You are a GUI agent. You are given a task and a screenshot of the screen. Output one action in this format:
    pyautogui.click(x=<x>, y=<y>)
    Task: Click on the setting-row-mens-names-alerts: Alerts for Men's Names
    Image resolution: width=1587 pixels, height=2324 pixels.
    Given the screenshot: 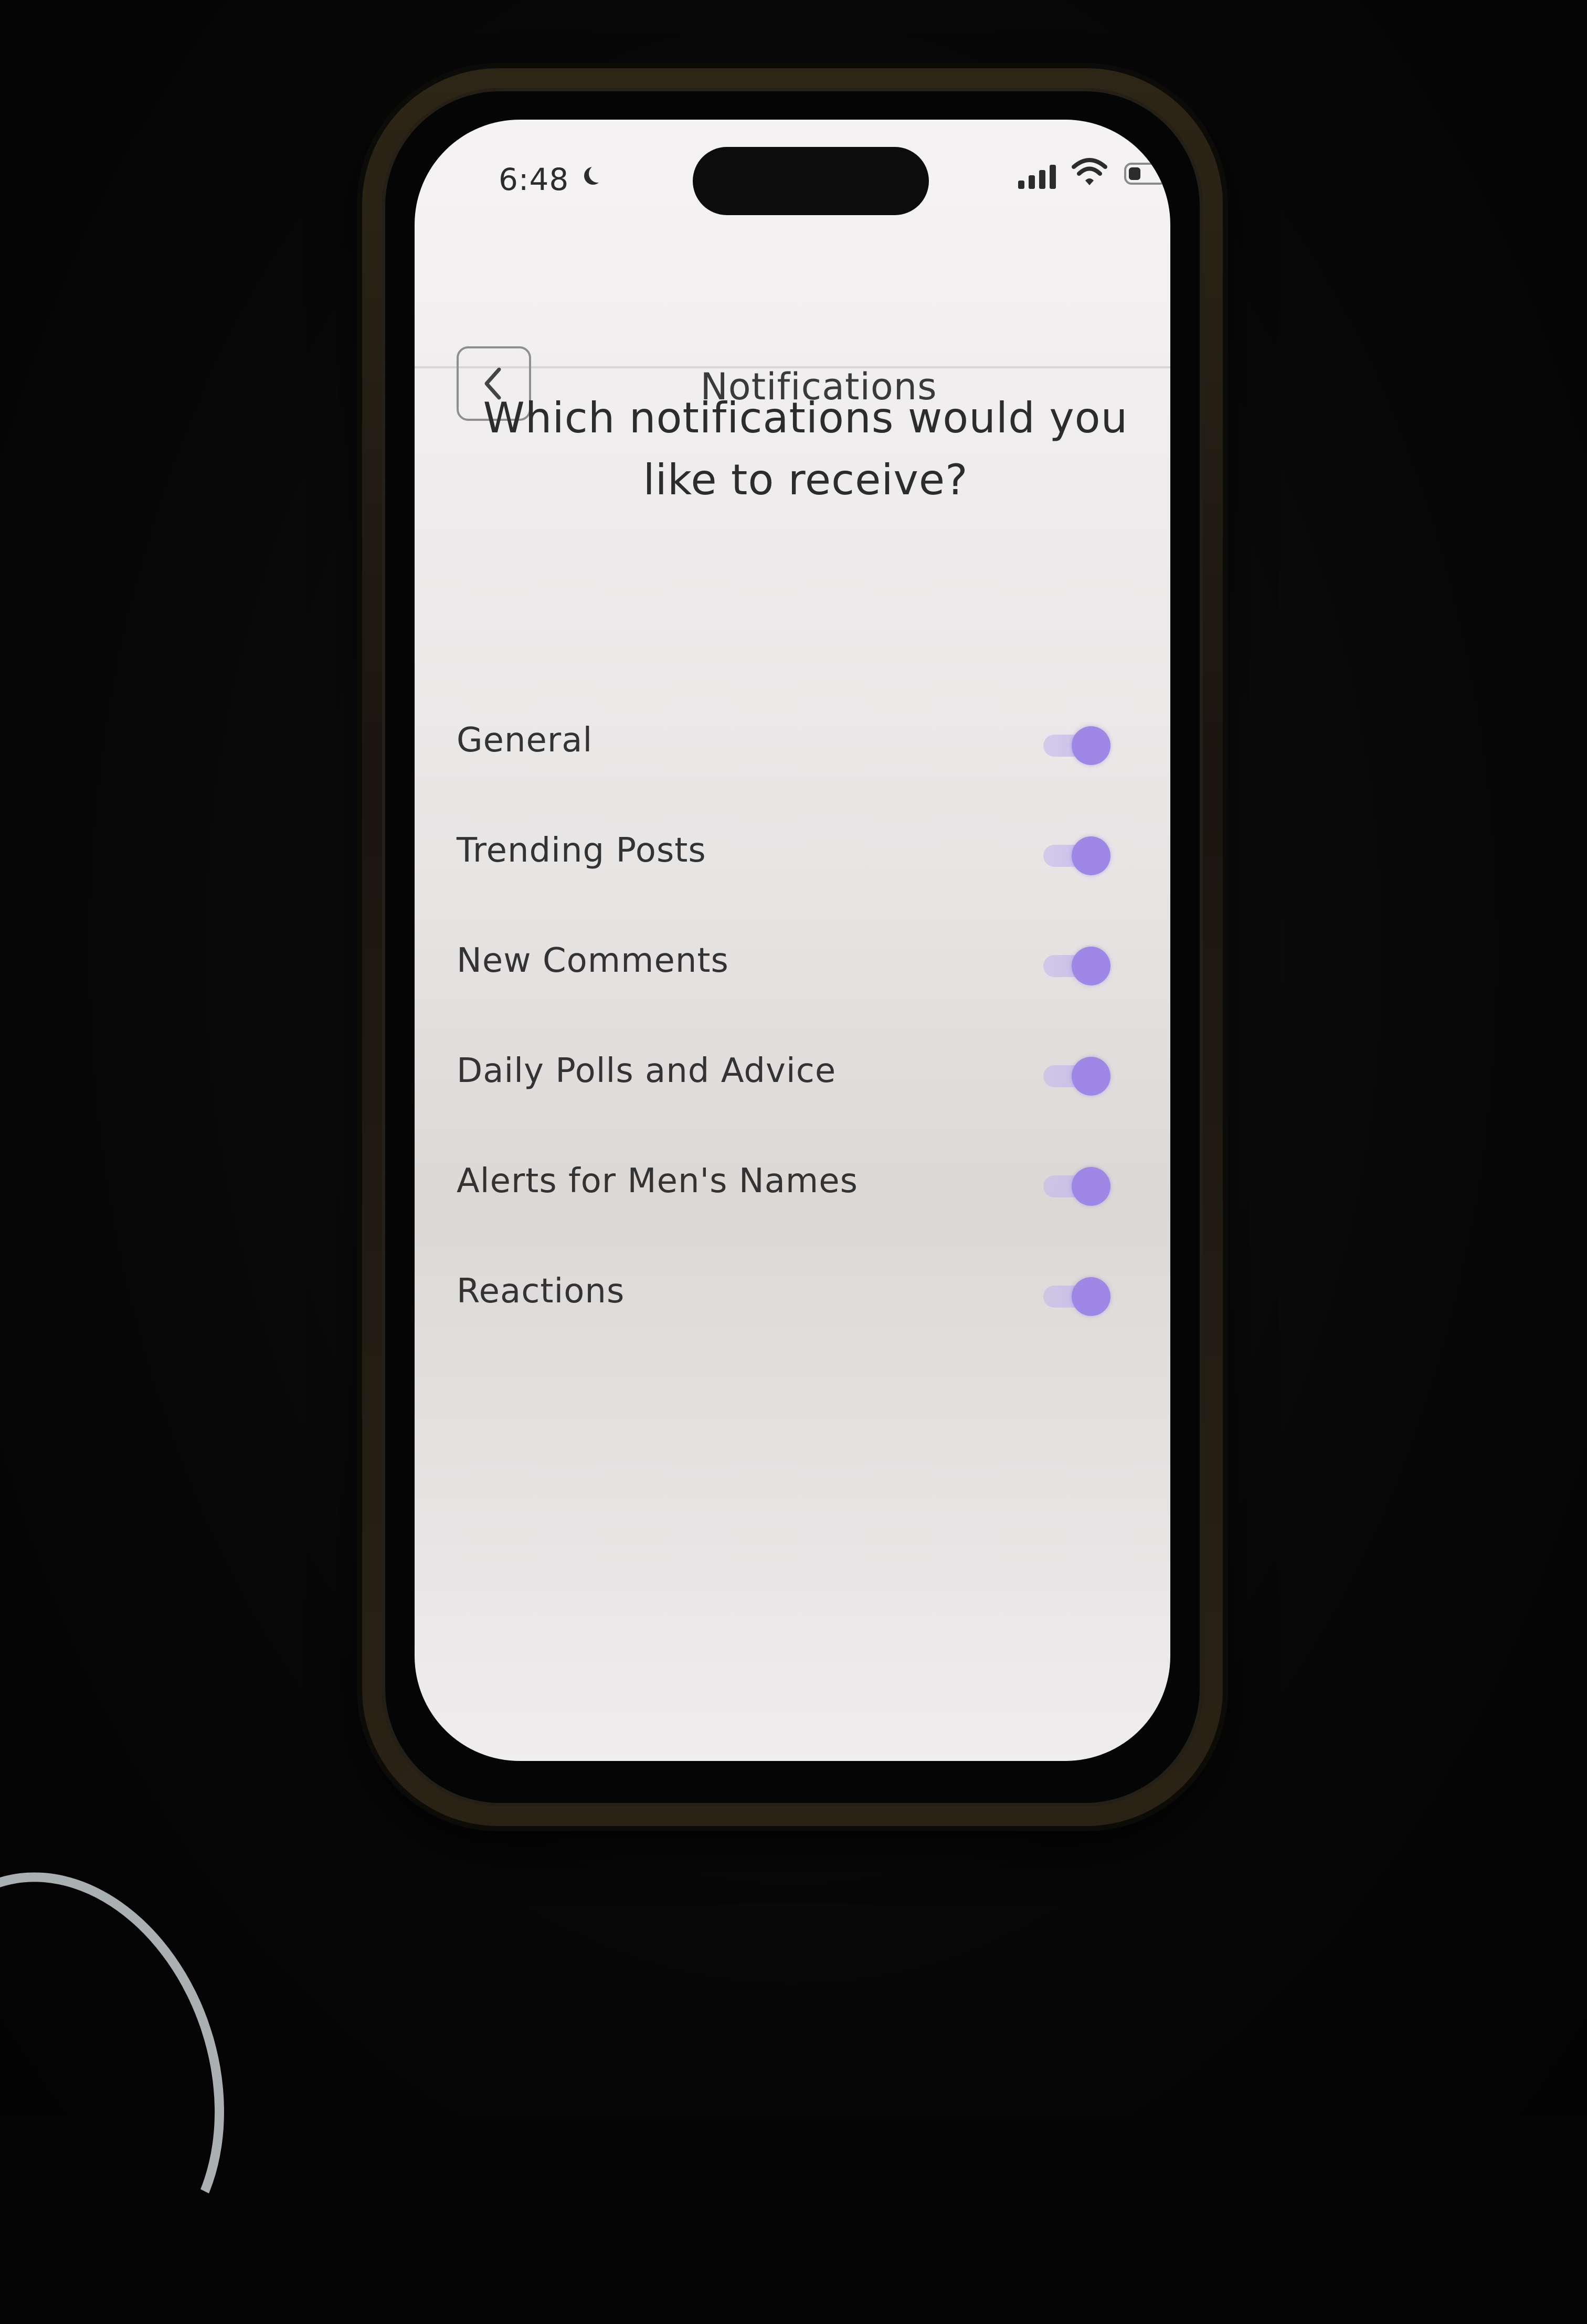 What is the action you would take?
    pyautogui.click(x=792, y=1185)
    